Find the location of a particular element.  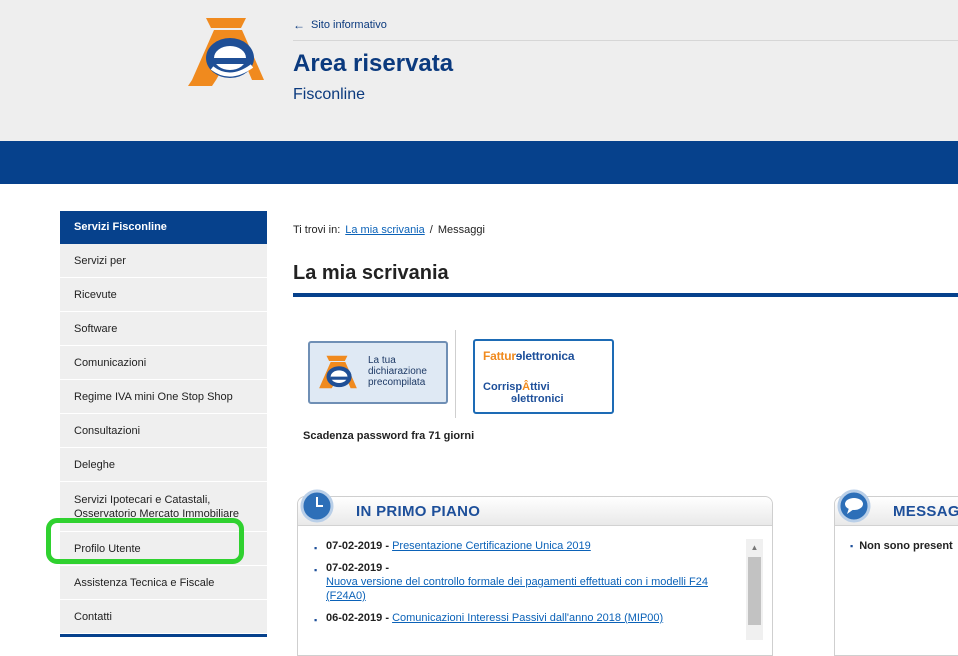

sidebar-item-ricevute: Ricevute is located at coordinates (163, 295).